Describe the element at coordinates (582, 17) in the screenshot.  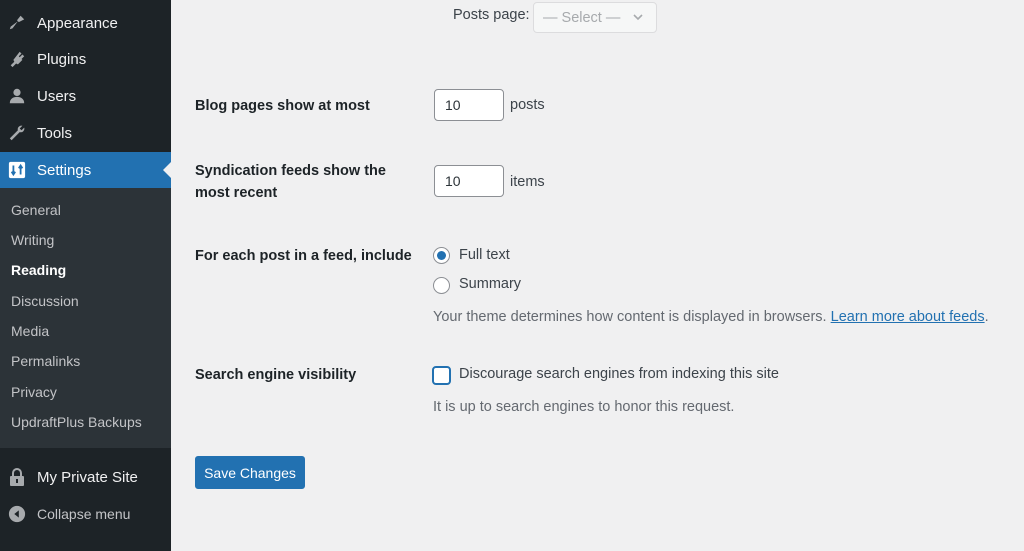
I see `select-value: — Select —` at that location.